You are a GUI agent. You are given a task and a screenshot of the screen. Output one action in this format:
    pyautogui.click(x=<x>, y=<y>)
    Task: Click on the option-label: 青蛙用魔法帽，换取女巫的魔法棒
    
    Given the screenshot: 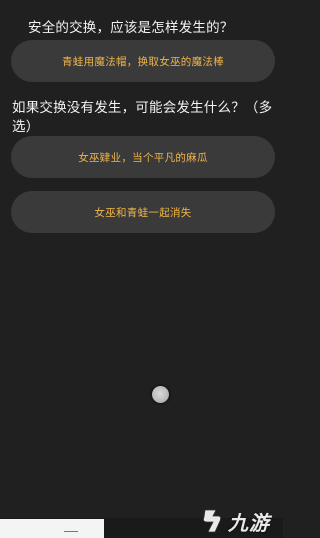 What is the action you would take?
    pyautogui.click(x=143, y=61)
    